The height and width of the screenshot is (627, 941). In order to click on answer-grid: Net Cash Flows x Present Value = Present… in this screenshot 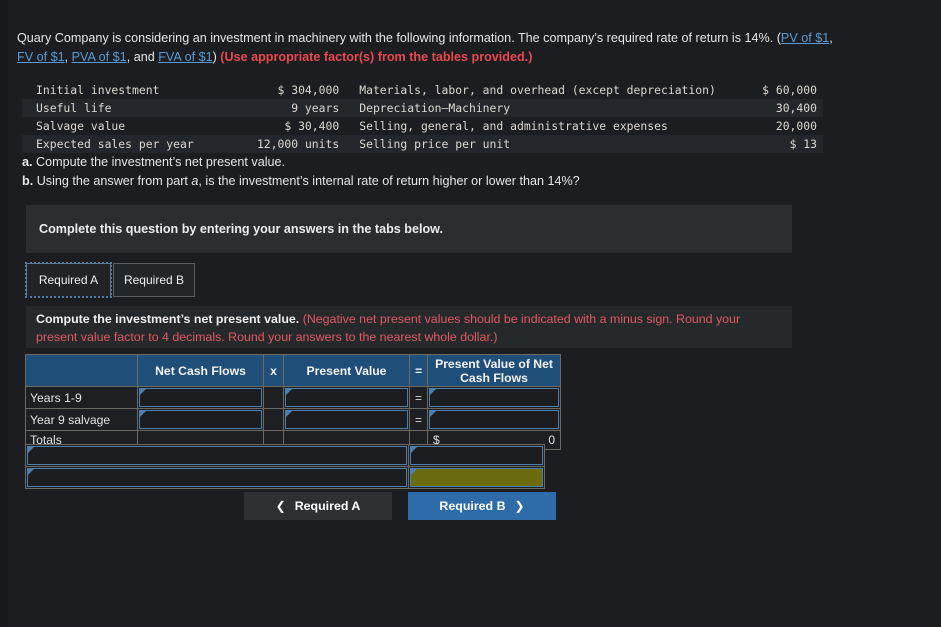, I will do `click(293, 402)`.